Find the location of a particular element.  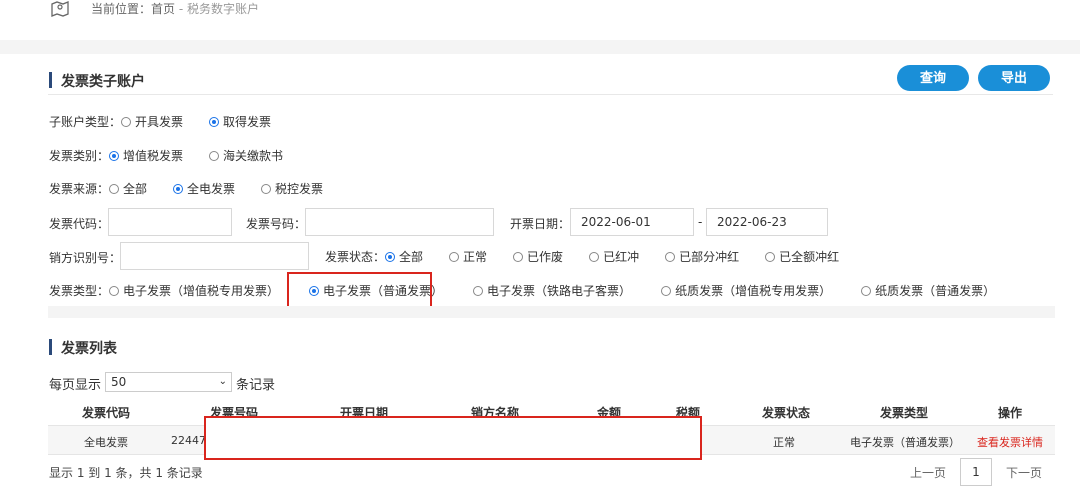

radio-status-full-red: 已全额冲红 is located at coordinates (802, 256).